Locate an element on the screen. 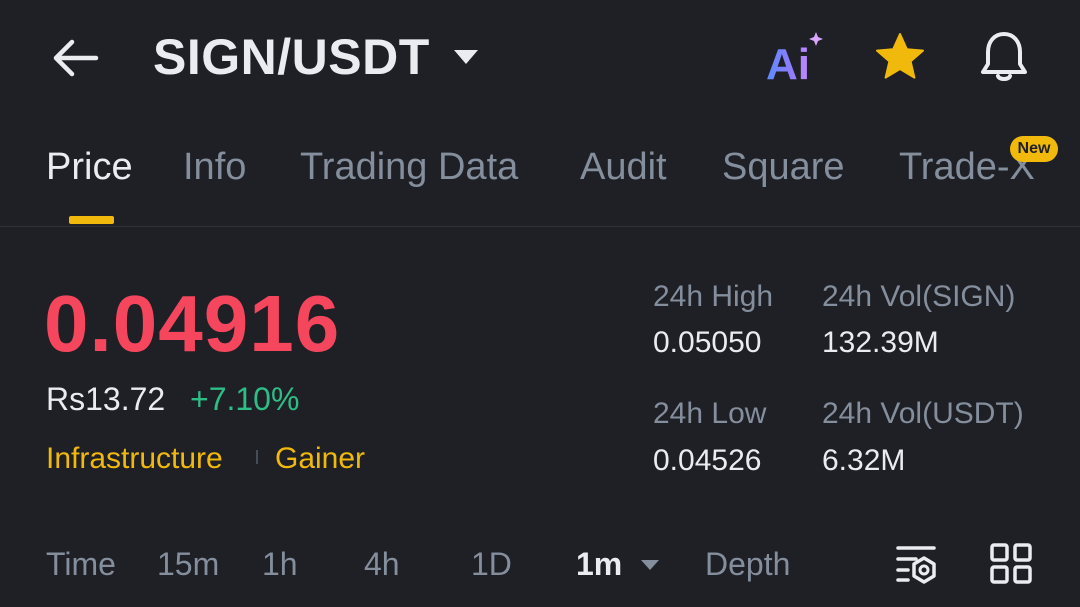  active-tab-indicator is located at coordinates (91, 220).